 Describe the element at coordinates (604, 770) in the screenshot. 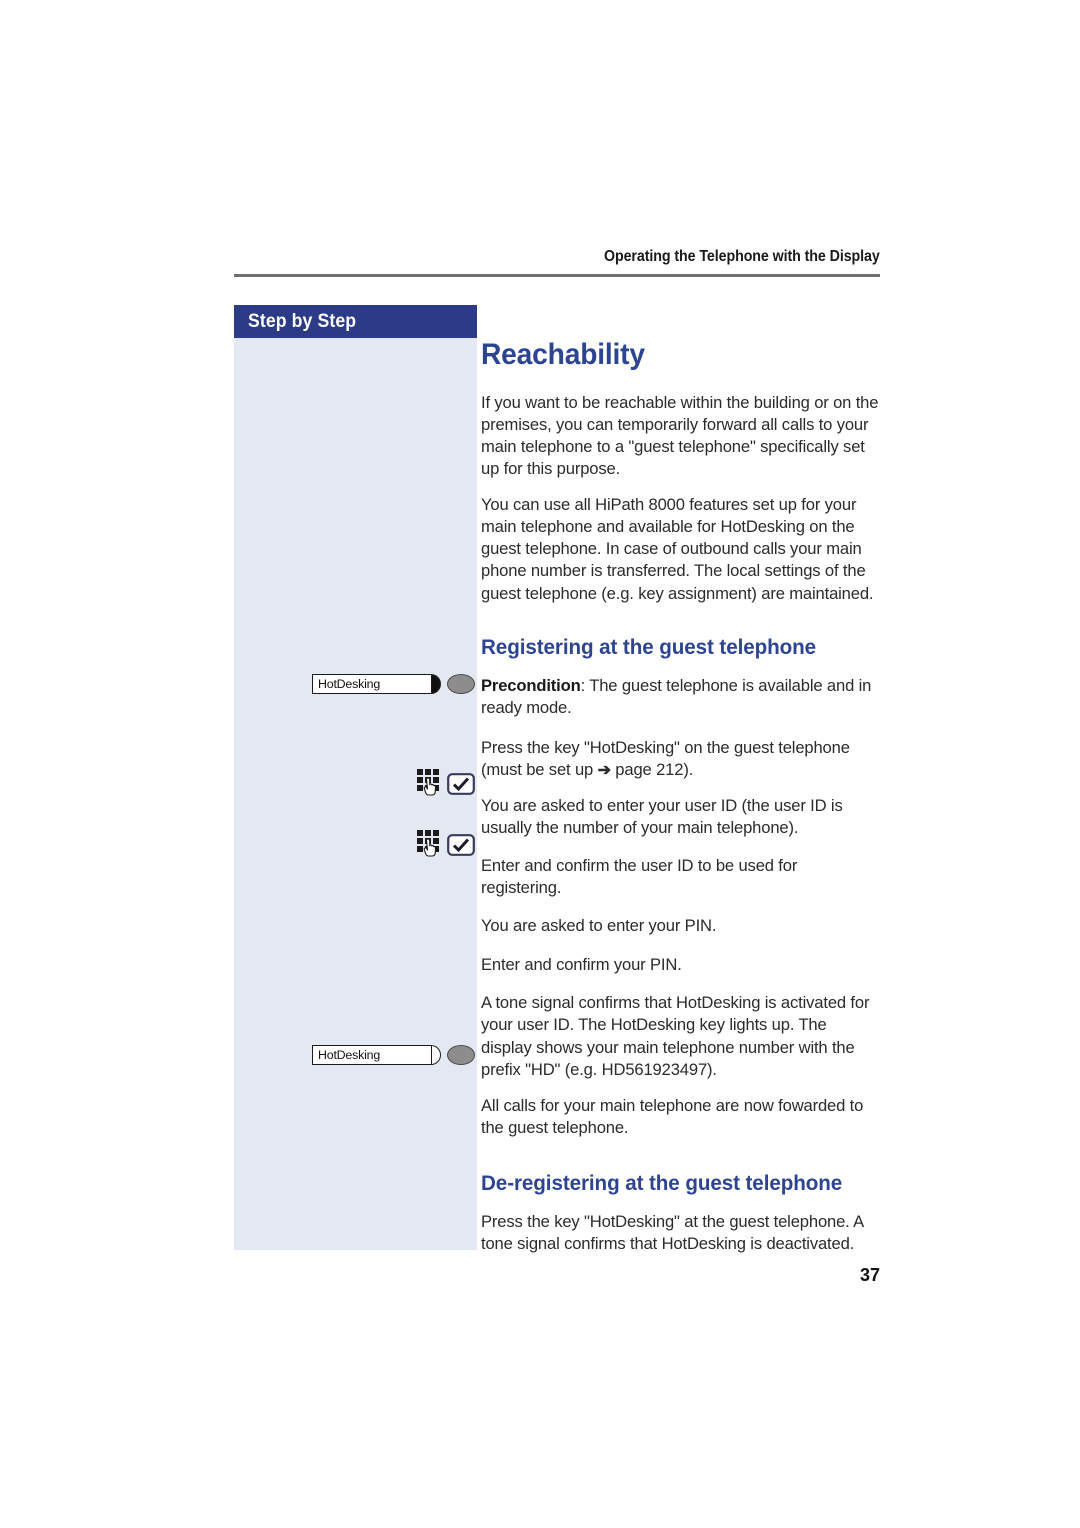

I see `arrow-right-icon: ➔` at that location.